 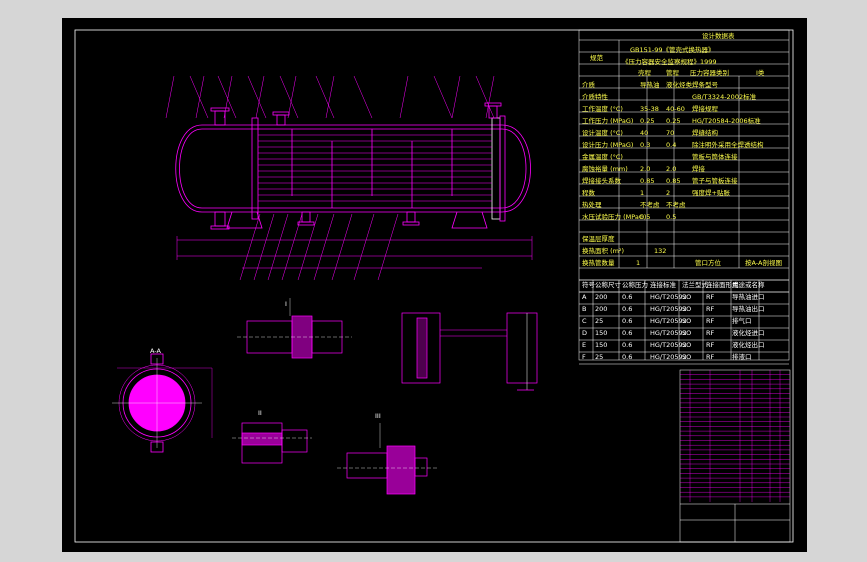 I want to click on design-shell-cell: 40, so click(x=644, y=133).